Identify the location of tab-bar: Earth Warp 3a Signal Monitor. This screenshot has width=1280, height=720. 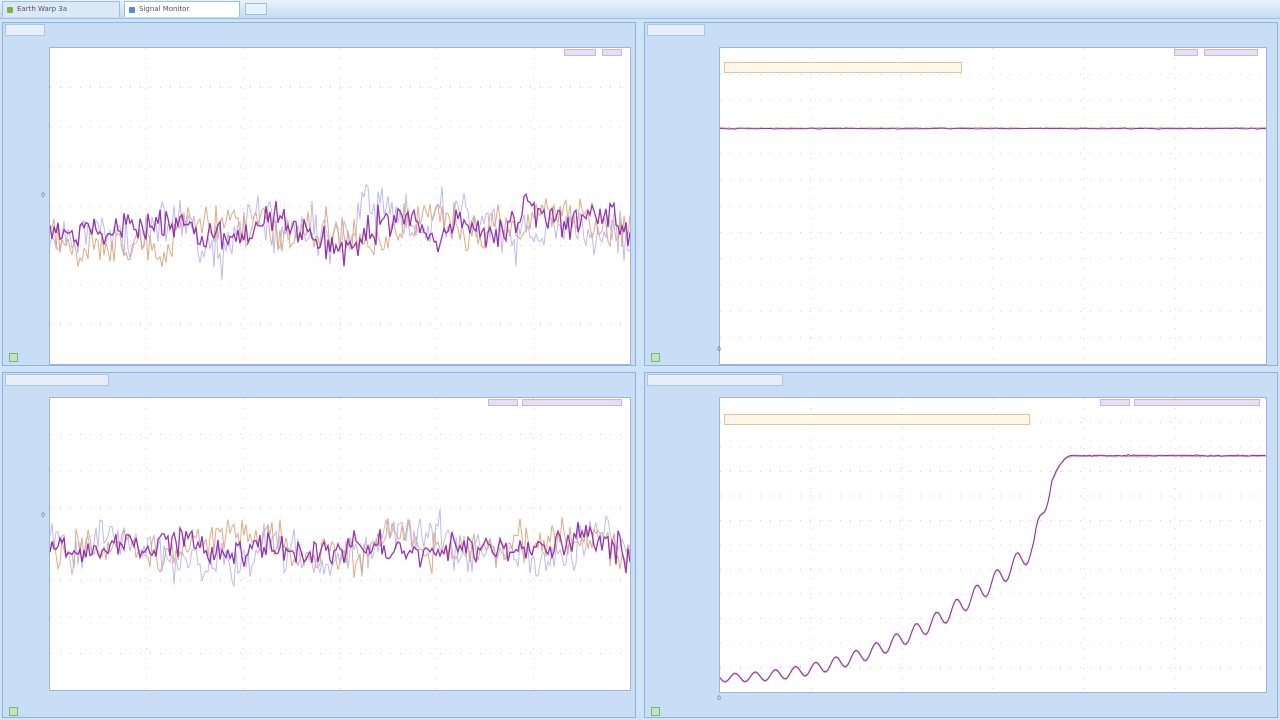
(640, 9).